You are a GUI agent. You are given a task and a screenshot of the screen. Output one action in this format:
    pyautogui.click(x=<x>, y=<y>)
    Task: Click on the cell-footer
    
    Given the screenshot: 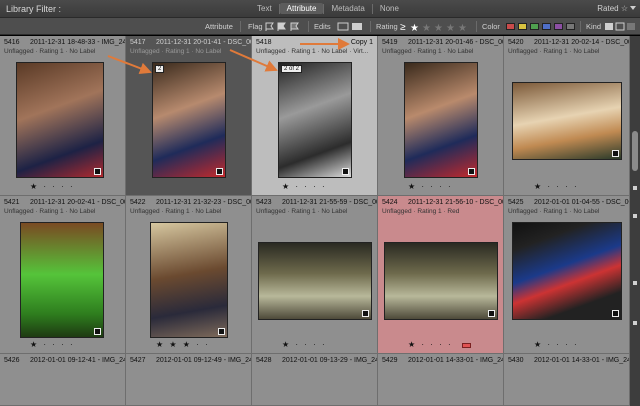 What is the action you would take?
    pyautogui.click(x=188, y=188)
    